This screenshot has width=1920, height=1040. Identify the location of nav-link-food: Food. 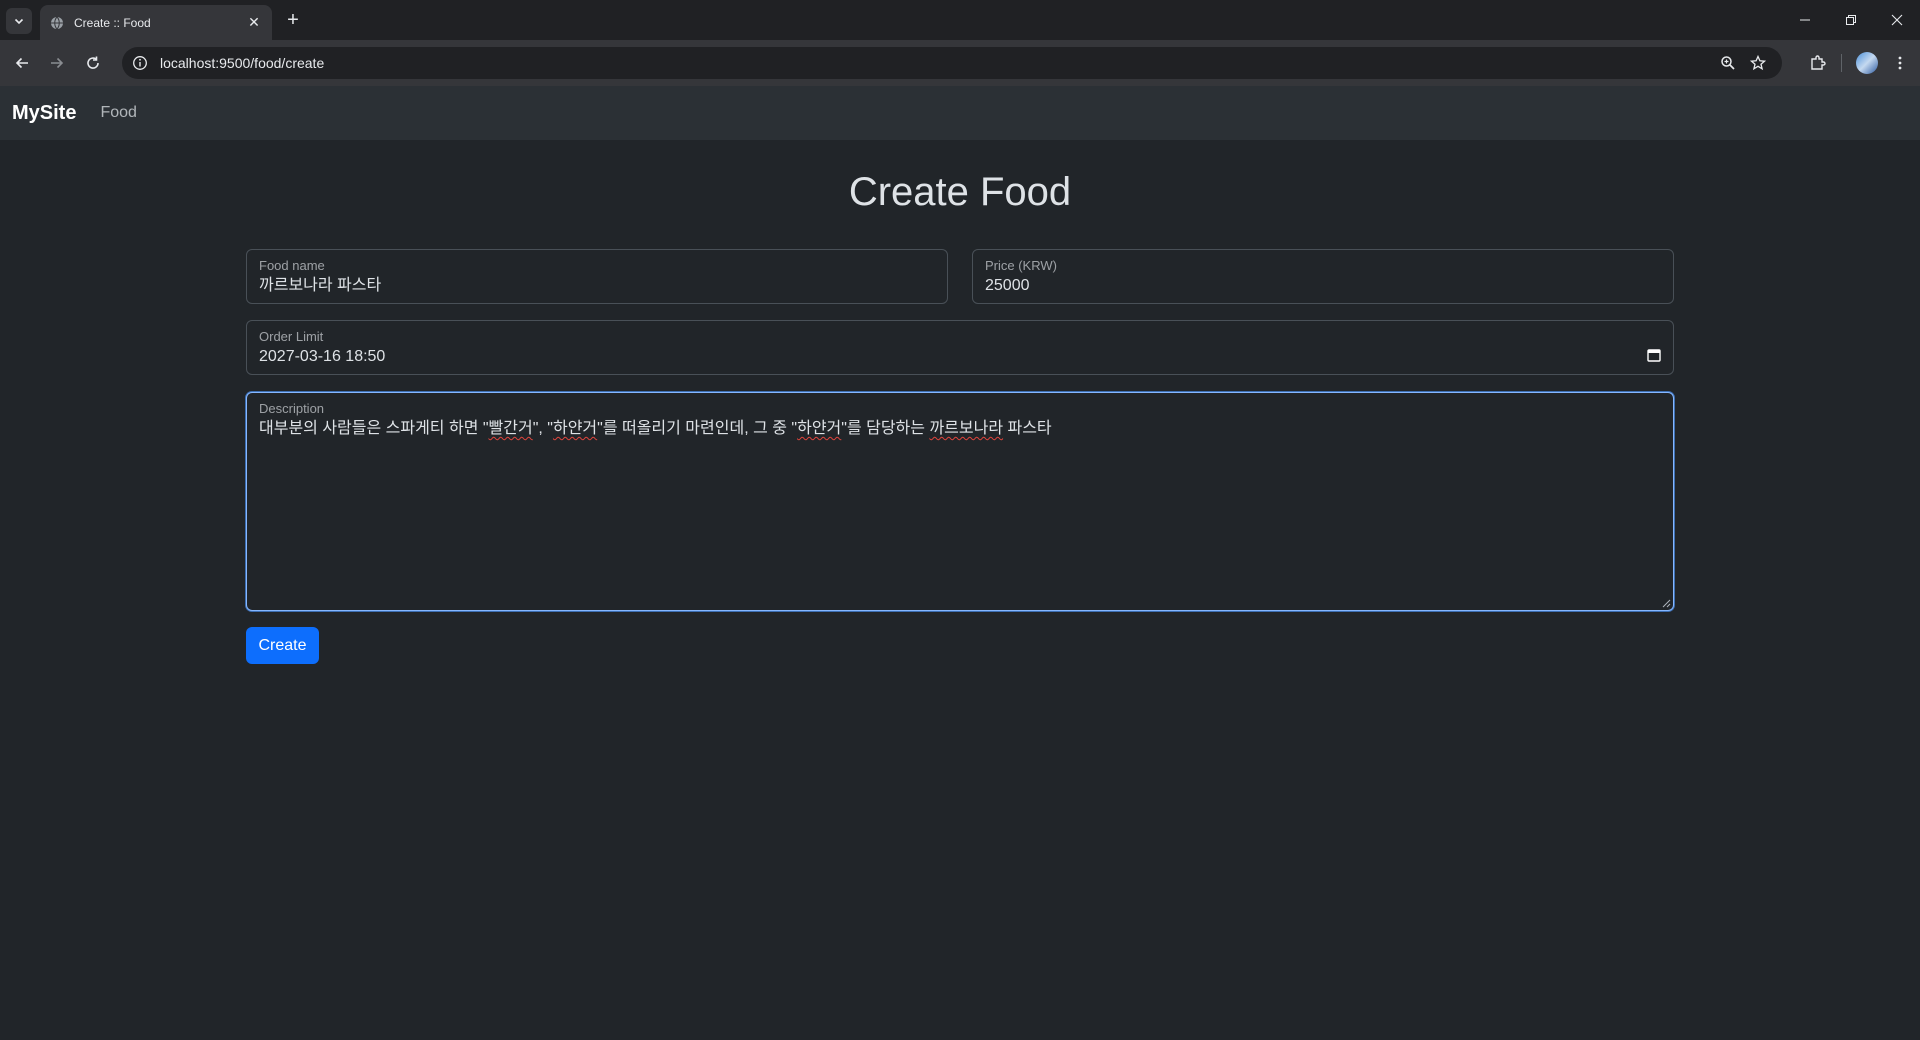
(118, 113).